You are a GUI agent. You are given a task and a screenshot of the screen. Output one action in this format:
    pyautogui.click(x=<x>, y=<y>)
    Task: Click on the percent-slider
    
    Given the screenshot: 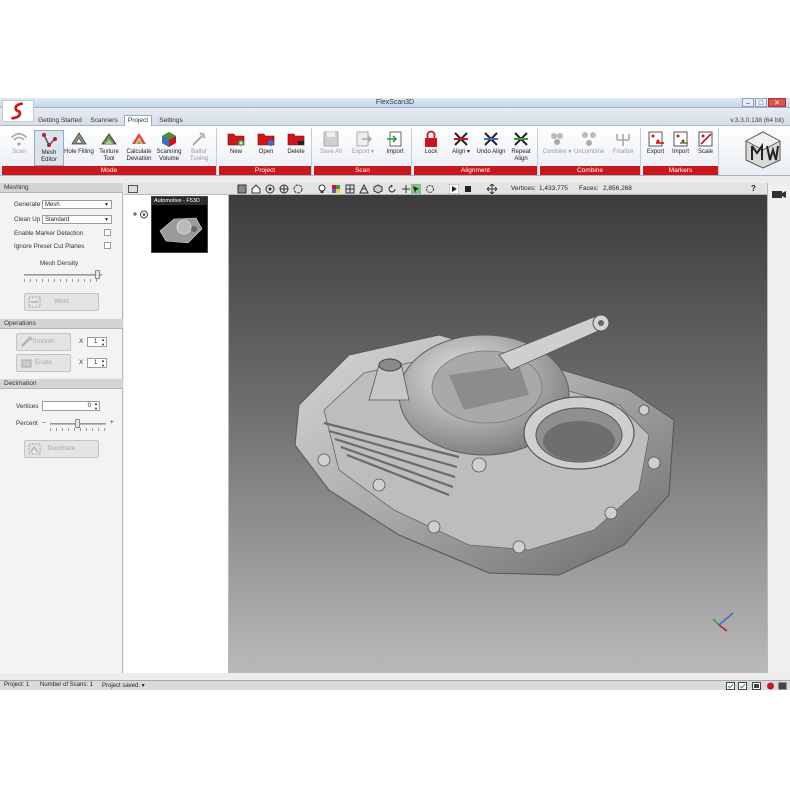 What is the action you would take?
    pyautogui.click(x=77, y=423)
    